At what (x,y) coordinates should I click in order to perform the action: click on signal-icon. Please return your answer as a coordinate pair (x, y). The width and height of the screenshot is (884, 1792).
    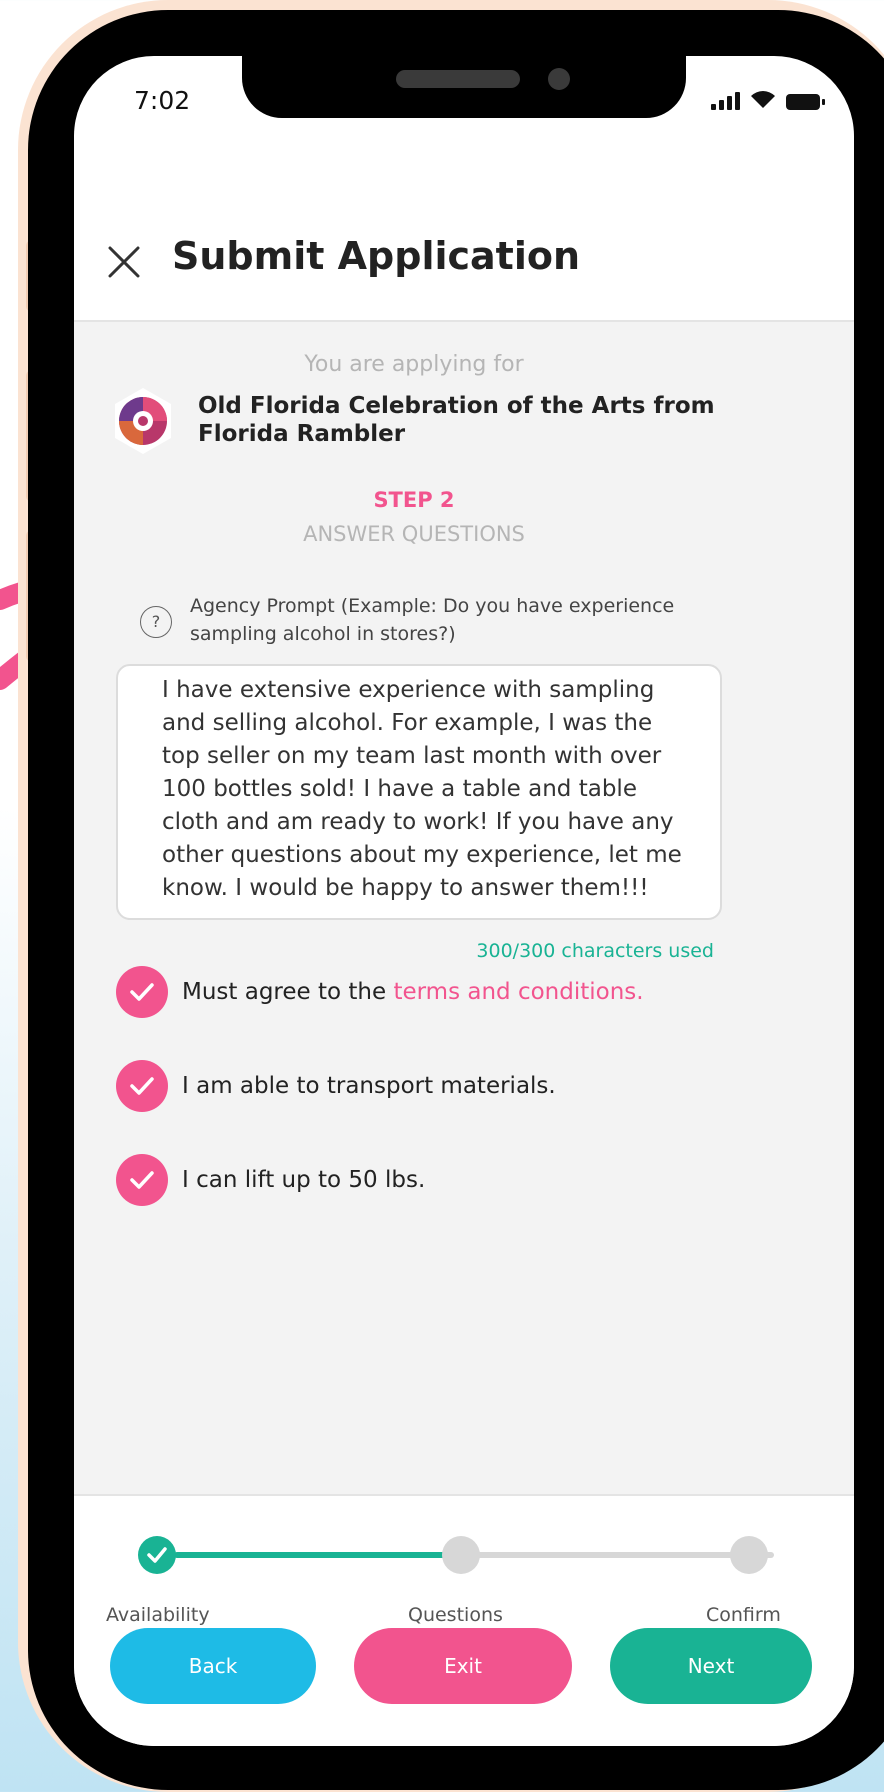
    Looking at the image, I should click on (725, 101).